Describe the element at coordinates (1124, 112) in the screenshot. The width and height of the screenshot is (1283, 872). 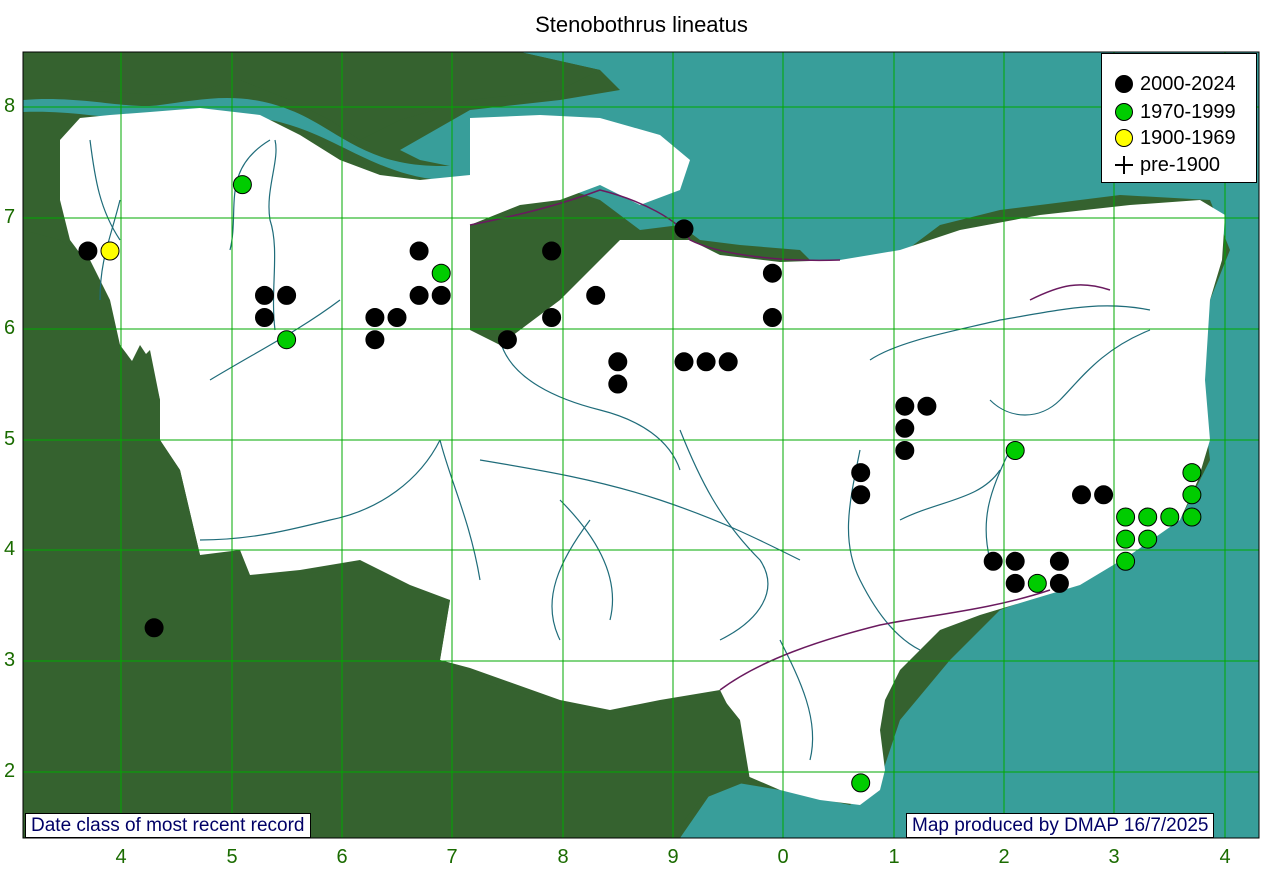
I see `green-dot-icon` at that location.